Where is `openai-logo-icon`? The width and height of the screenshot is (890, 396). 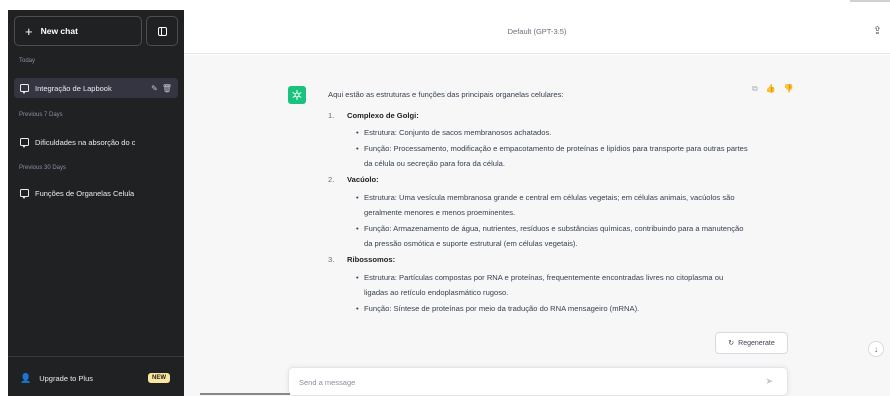 openai-logo-icon is located at coordinates (297, 95).